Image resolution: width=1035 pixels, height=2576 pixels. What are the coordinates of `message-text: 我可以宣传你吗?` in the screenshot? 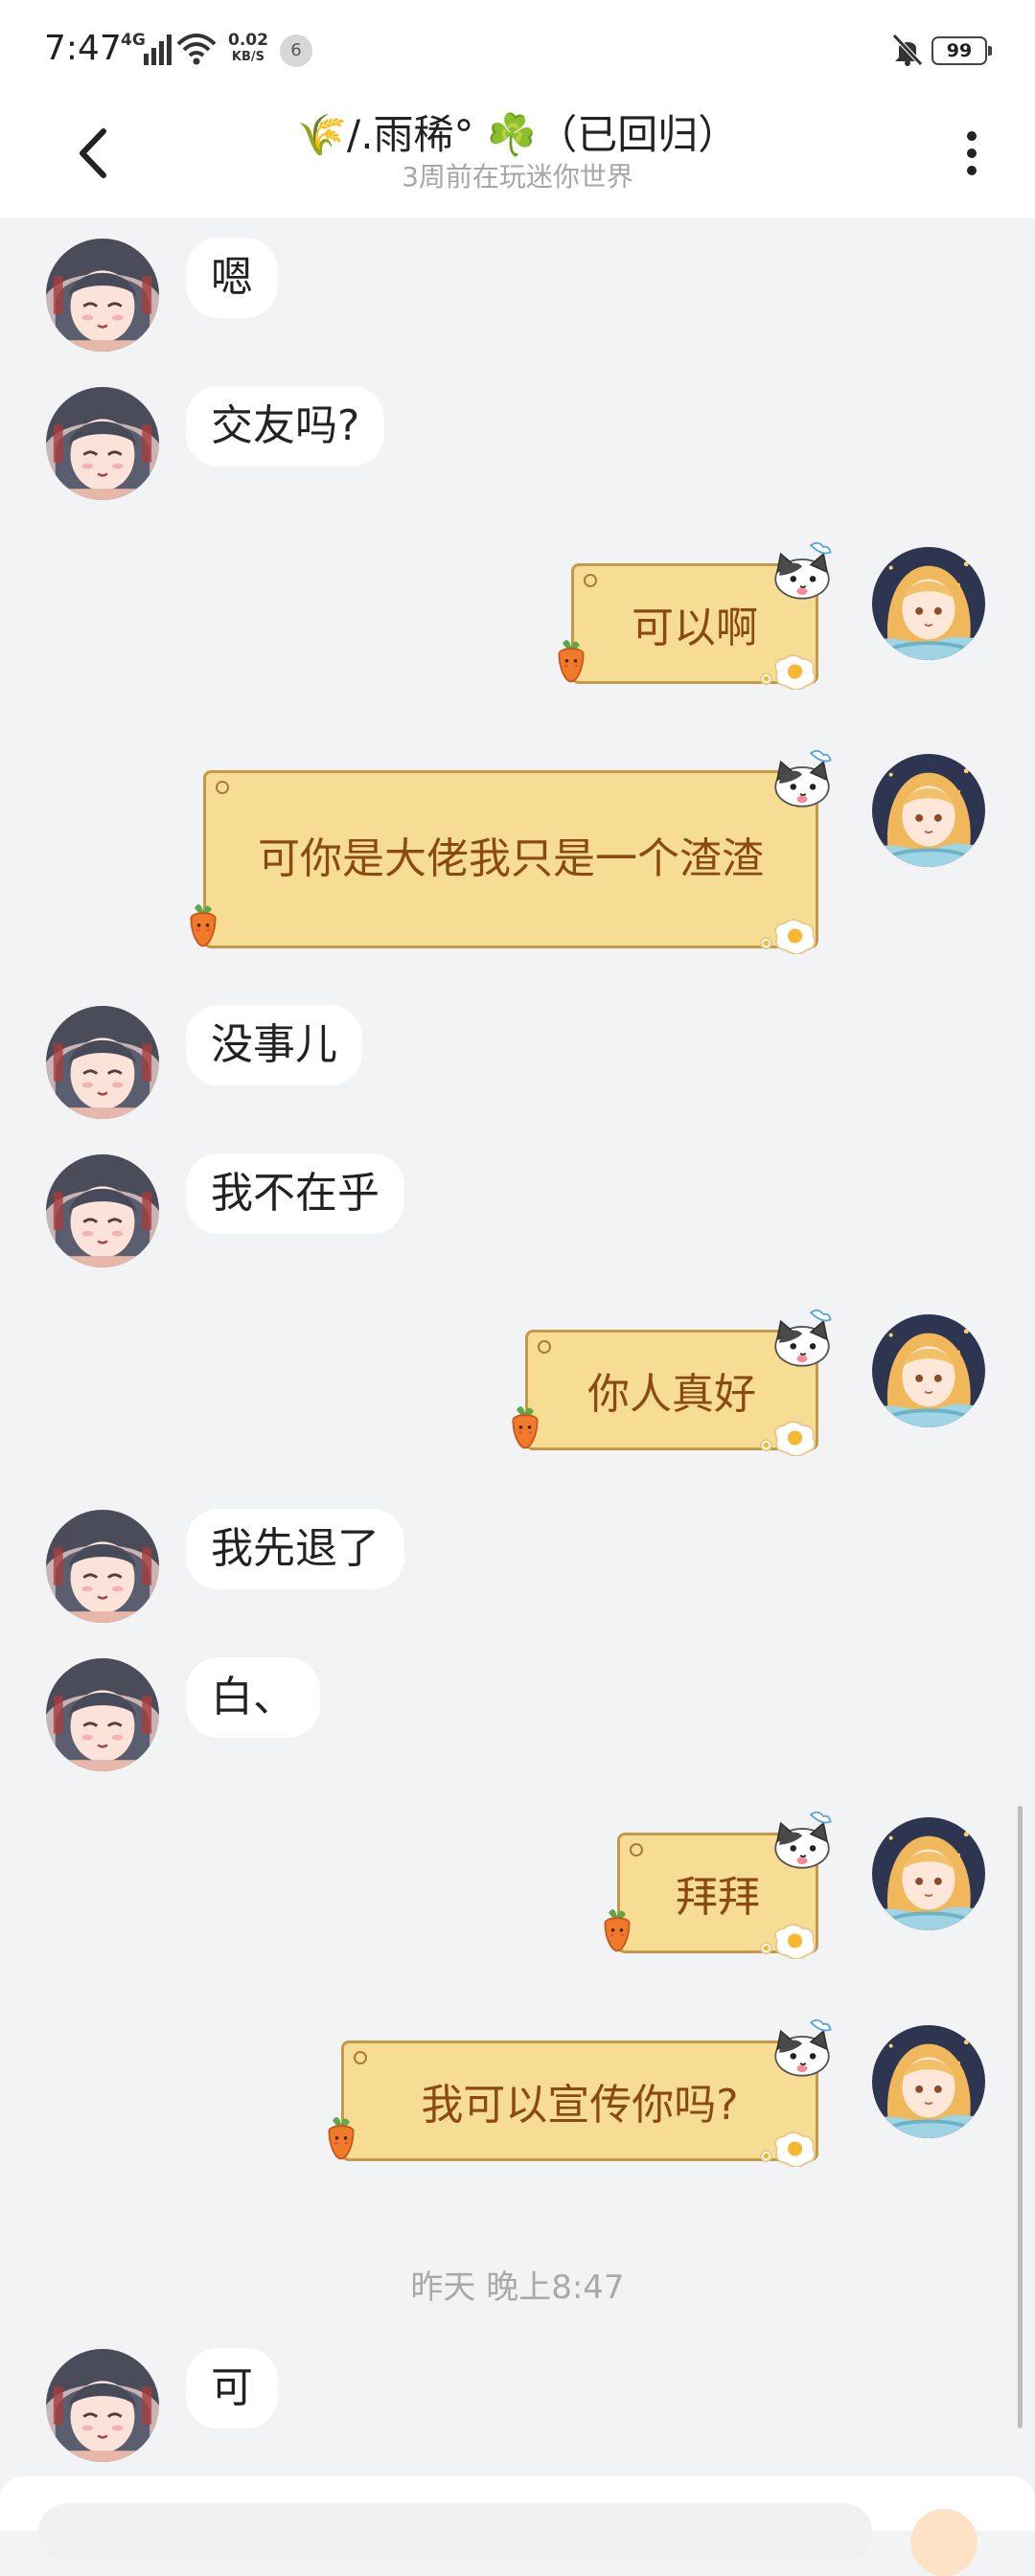 It's located at (580, 2105).